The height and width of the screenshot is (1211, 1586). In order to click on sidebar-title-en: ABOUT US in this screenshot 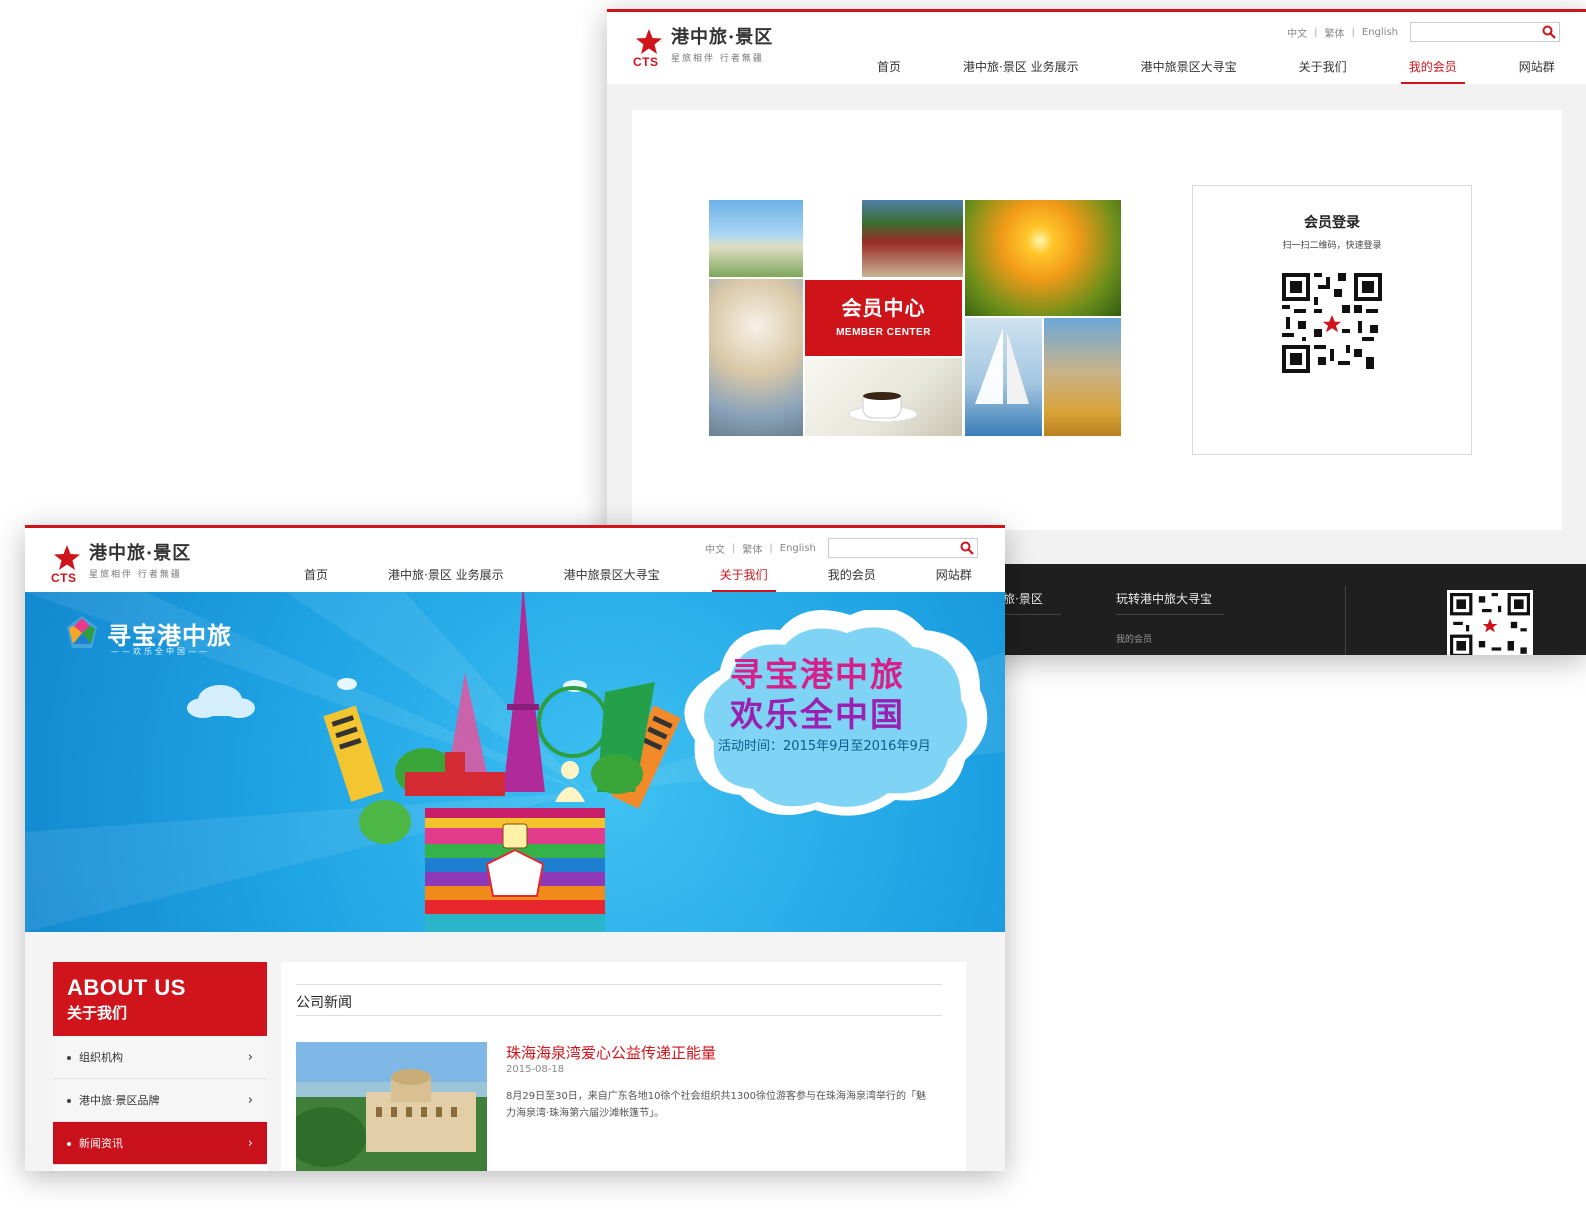, I will do `click(126, 987)`.